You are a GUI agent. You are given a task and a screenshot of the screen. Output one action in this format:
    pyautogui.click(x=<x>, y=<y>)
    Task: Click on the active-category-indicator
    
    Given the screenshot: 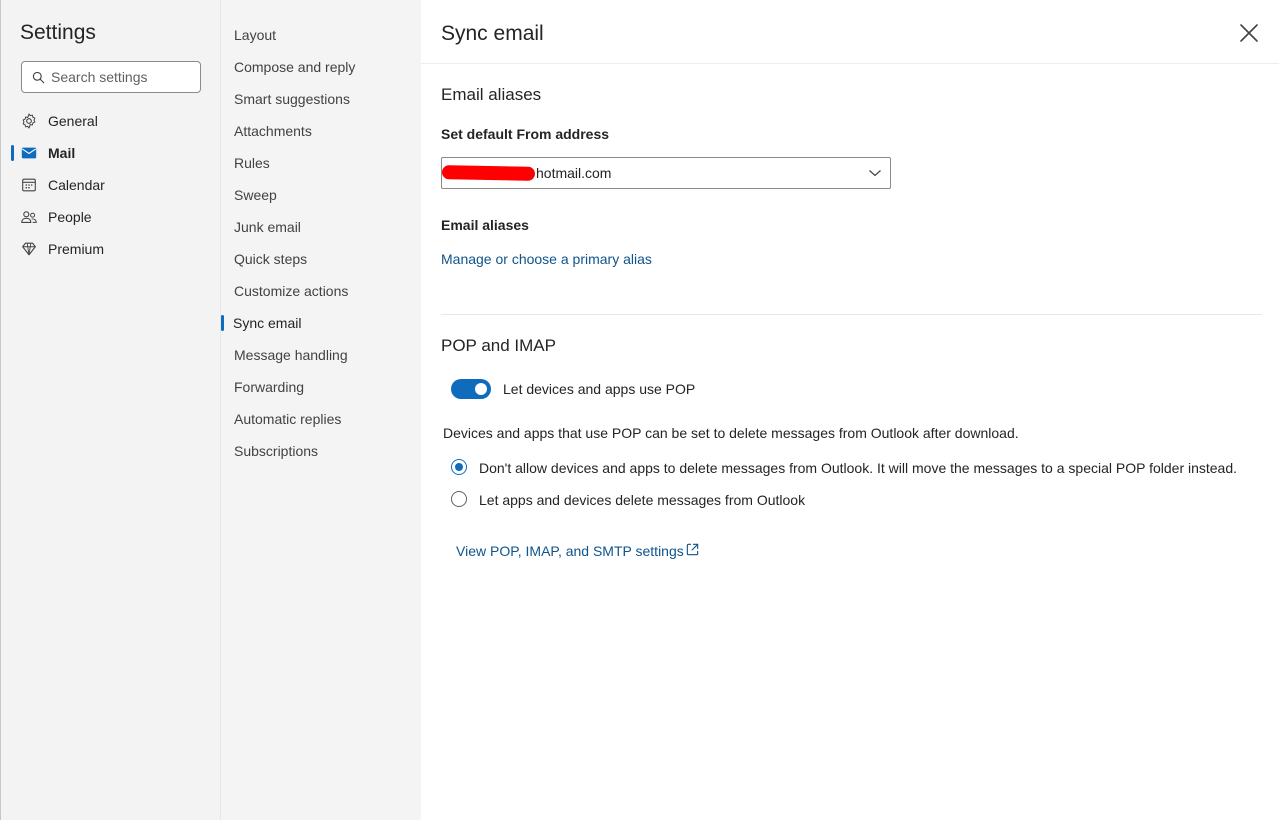 What is the action you would take?
    pyautogui.click(x=12, y=153)
    